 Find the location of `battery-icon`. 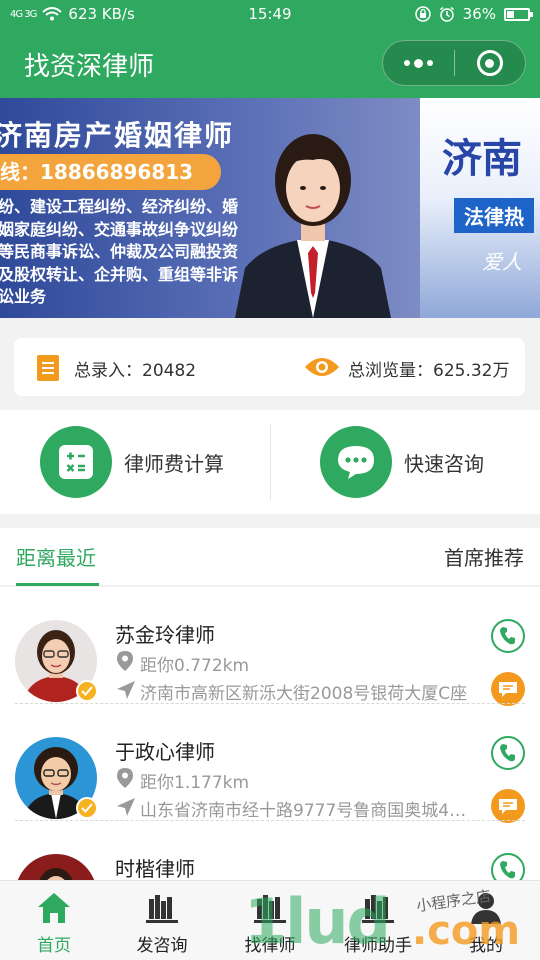

battery-icon is located at coordinates (518, 14).